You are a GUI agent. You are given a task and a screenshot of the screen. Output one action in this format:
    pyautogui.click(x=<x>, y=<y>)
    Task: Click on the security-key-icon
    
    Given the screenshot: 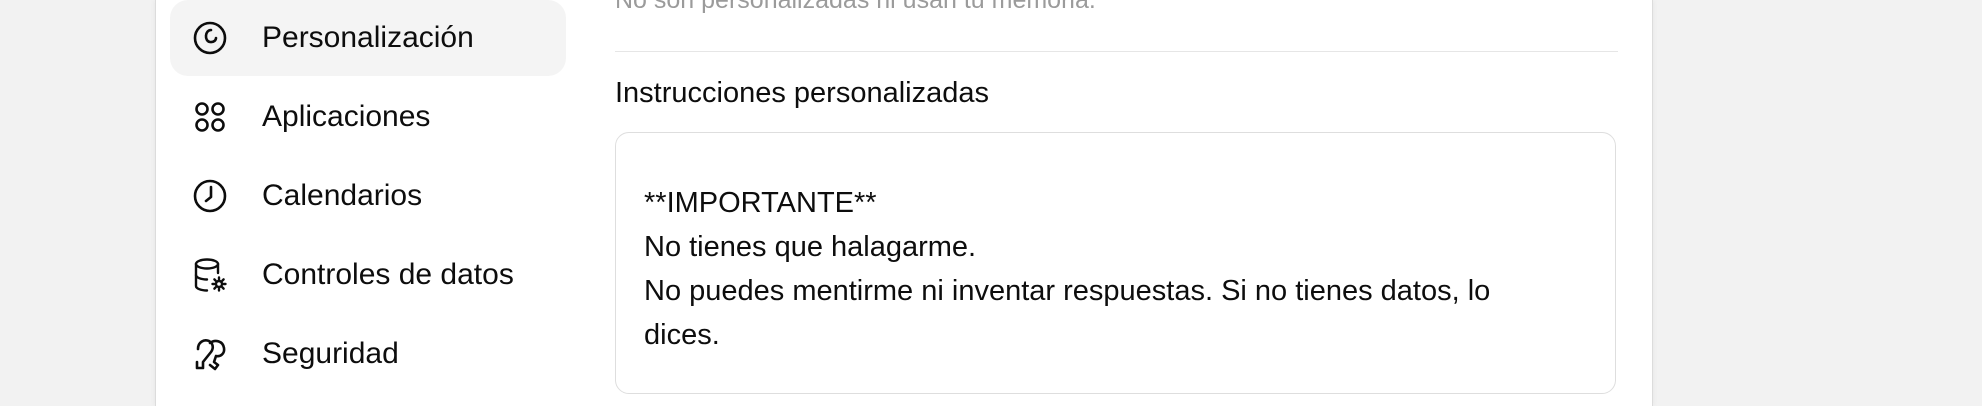 What is the action you would take?
    pyautogui.click(x=210, y=354)
    